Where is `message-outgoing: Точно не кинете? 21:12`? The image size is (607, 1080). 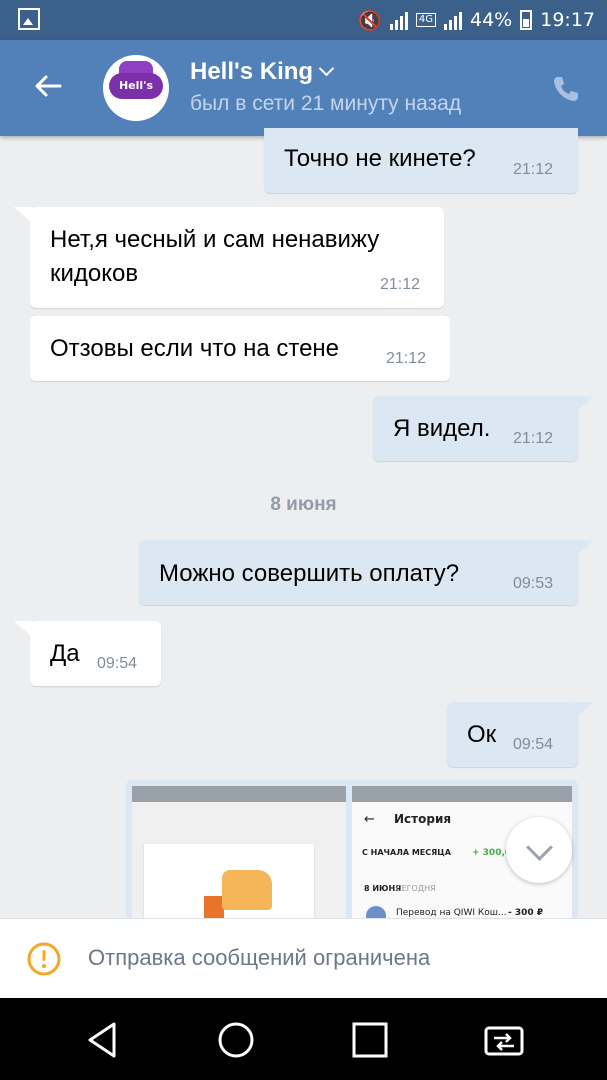
message-outgoing: Точно не кинете? 21:12 is located at coordinates (421, 160).